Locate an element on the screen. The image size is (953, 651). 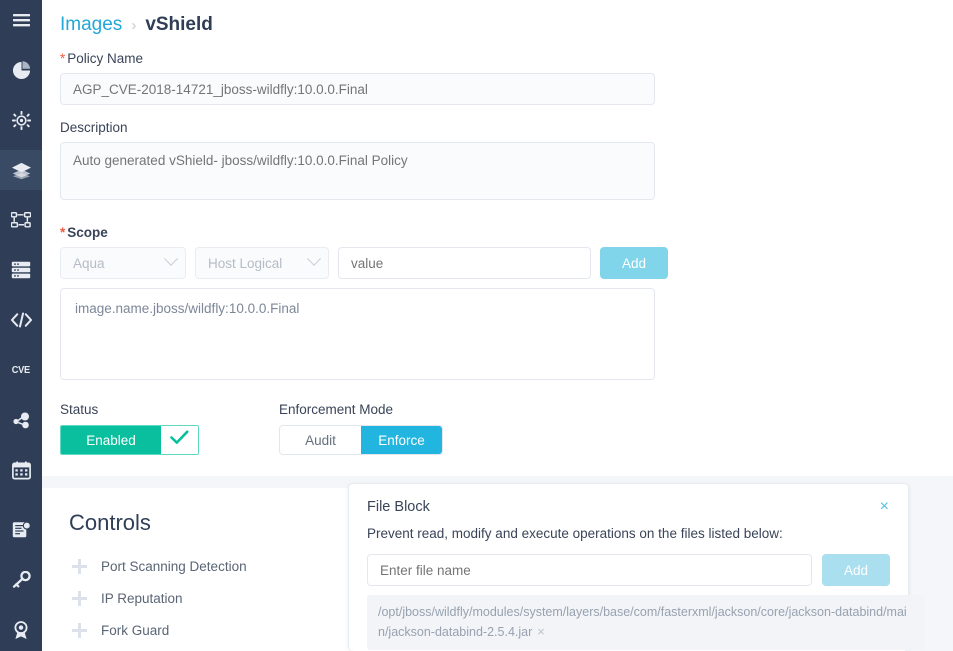
status-toggle-enabled: Enabled is located at coordinates (111, 440).